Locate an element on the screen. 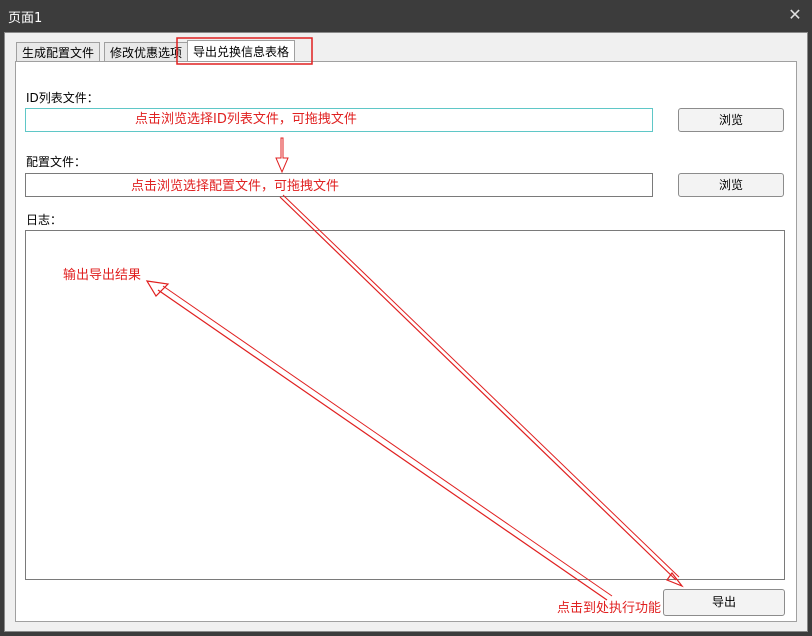 The width and height of the screenshot is (812, 636). config-hint: 点击浏览选择配置文件，可拖拽文件 is located at coordinates (235, 186).